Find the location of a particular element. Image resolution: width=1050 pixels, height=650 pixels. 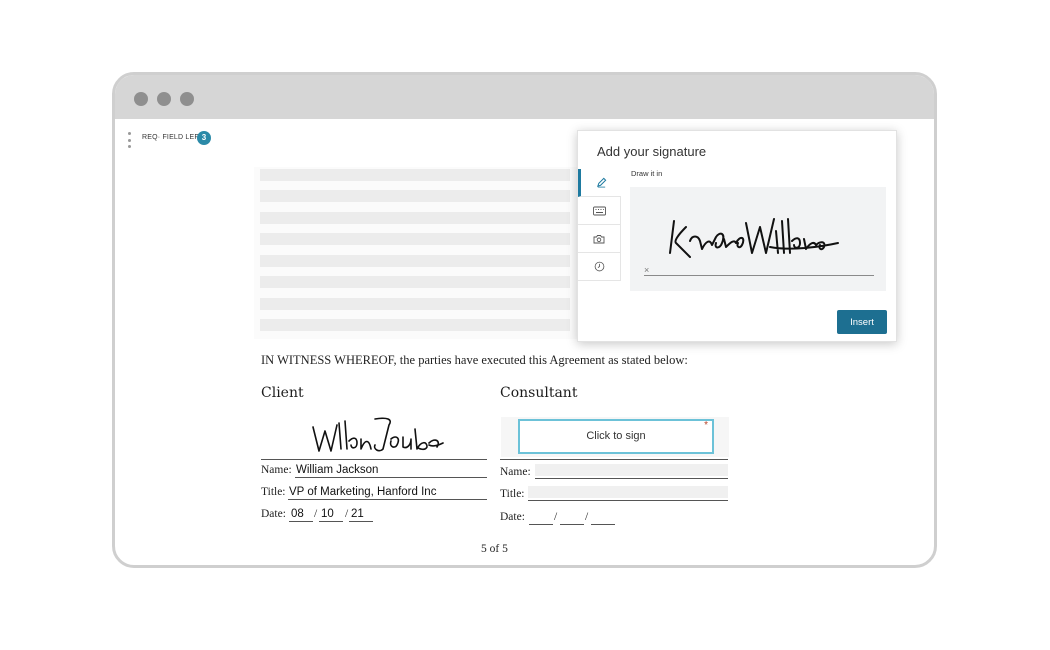

draw-it-in-label: Draw it in is located at coordinates (647, 173).